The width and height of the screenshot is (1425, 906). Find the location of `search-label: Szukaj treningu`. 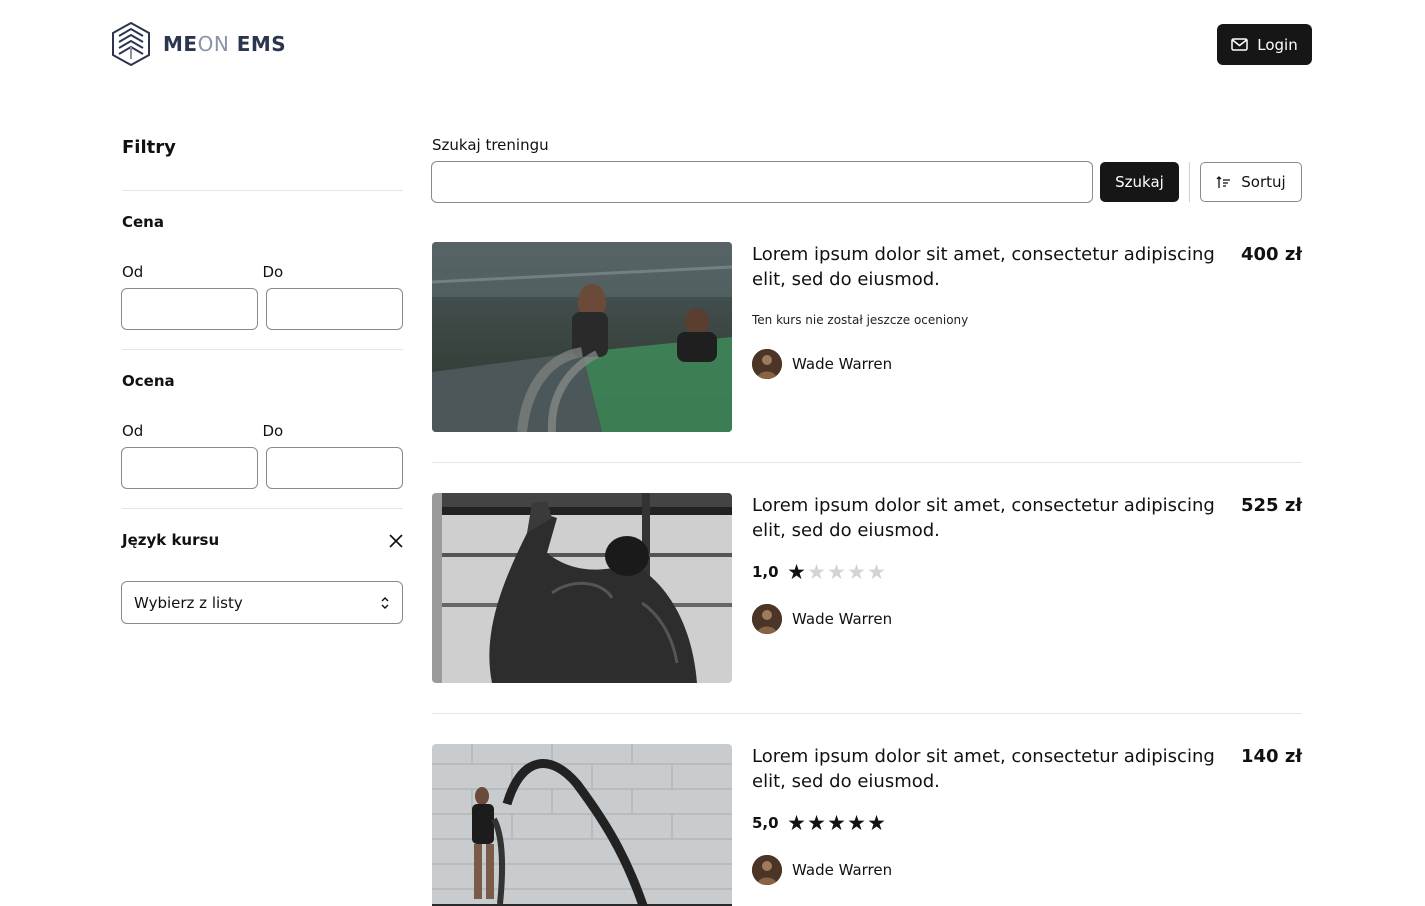

search-label: Szukaj treningu is located at coordinates (490, 145).